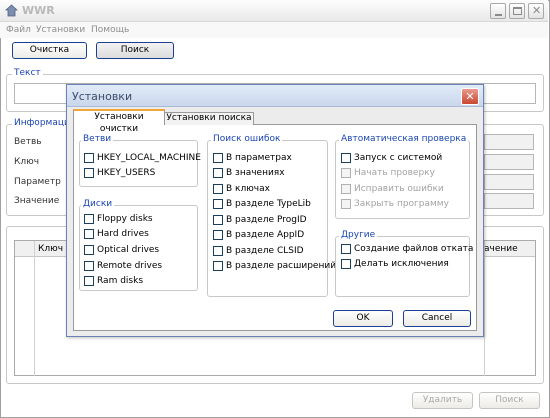  Describe the element at coordinates (398, 157) in the screenshot. I see `checkbox-label: Запуск с системой` at that location.